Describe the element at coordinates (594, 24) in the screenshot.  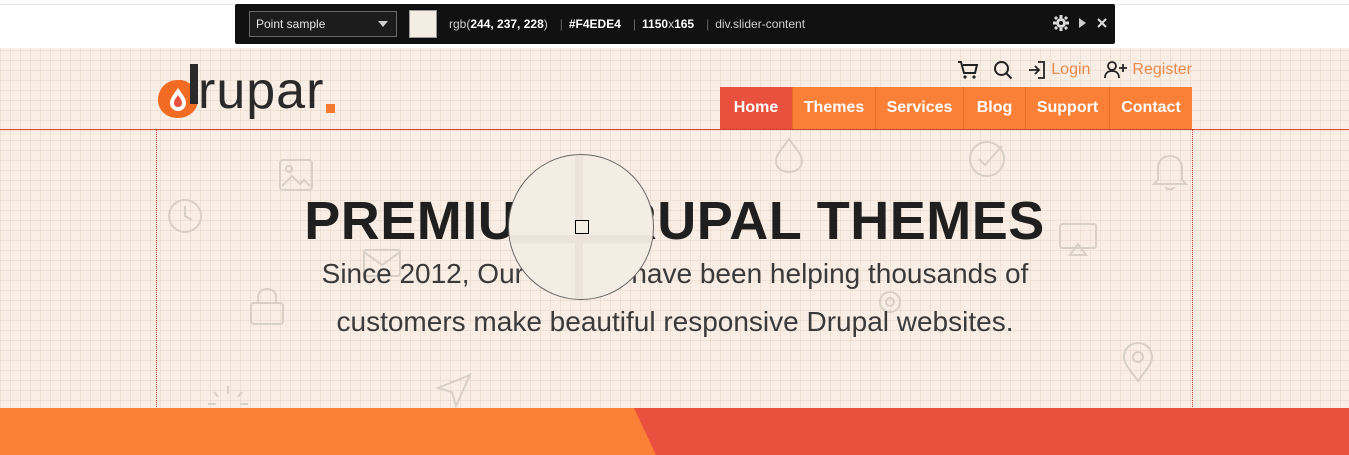
I see `hex-readout: #F4EDE4` at that location.